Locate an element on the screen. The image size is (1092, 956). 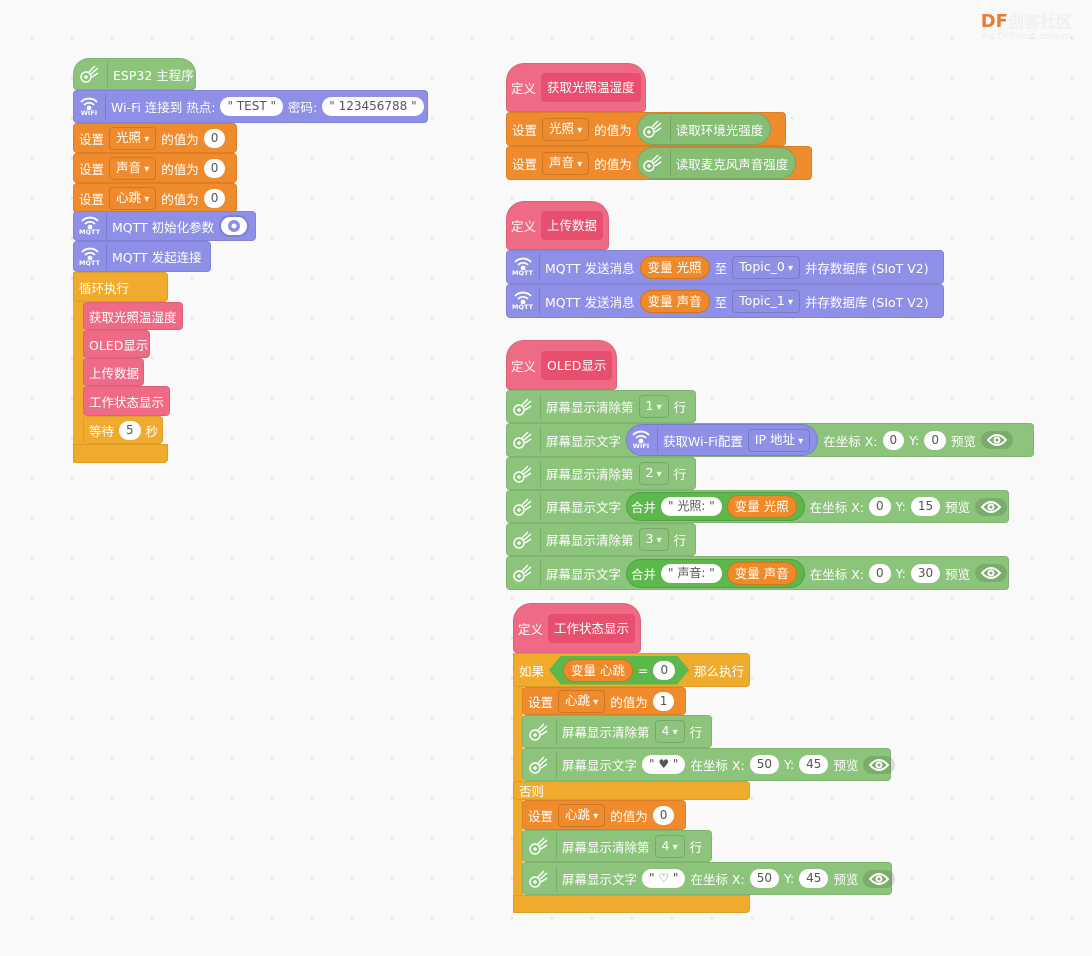
string-input: " 声音: " is located at coordinates (691, 573).